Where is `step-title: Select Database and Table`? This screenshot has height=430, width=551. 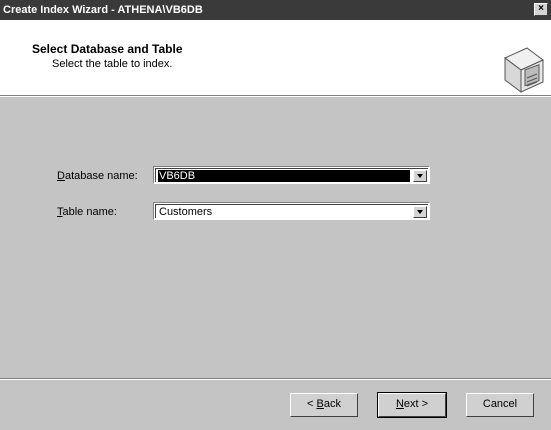 step-title: Select Database and Table is located at coordinates (107, 49).